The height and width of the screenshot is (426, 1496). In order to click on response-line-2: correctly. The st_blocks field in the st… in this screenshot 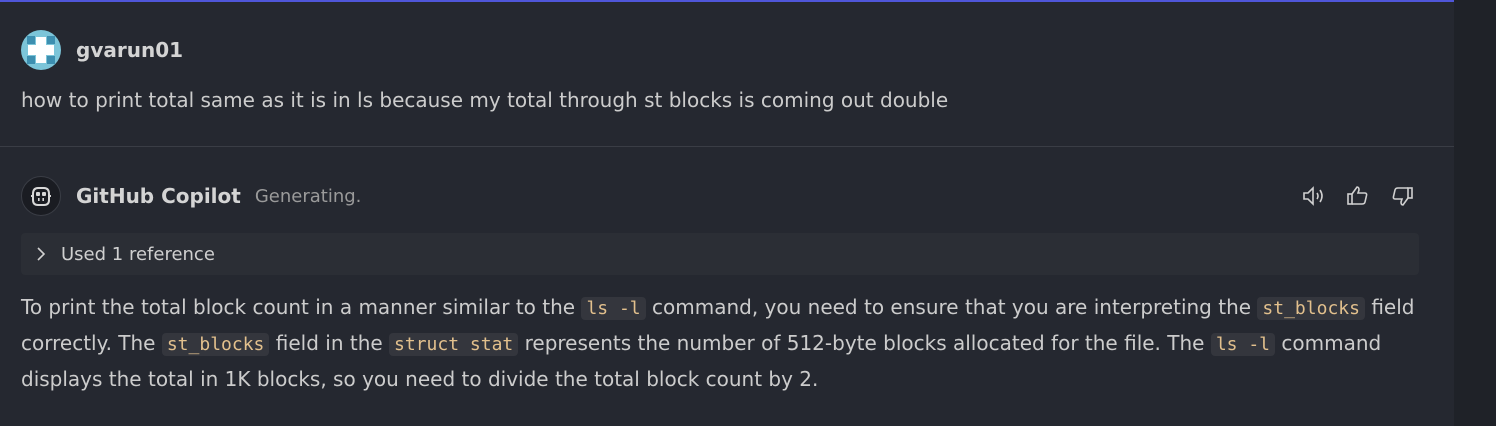, I will do `click(701, 343)`.